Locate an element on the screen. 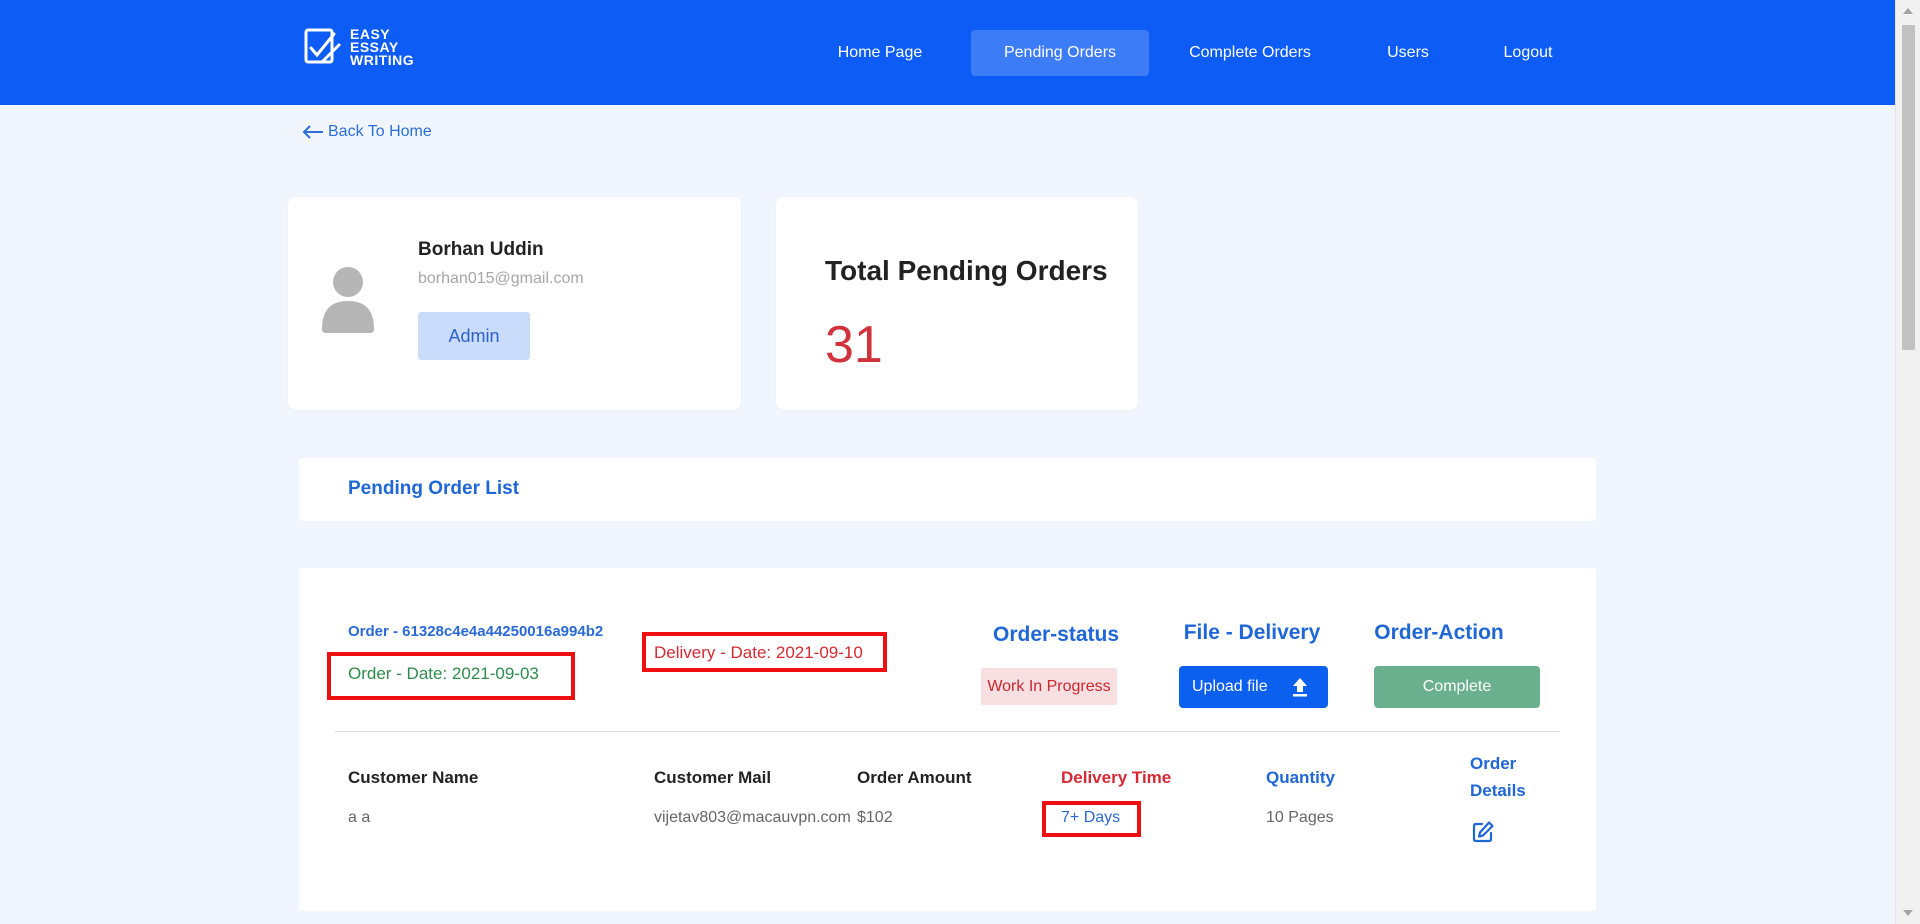  order-action-heading: Order-Action is located at coordinates (1439, 632).